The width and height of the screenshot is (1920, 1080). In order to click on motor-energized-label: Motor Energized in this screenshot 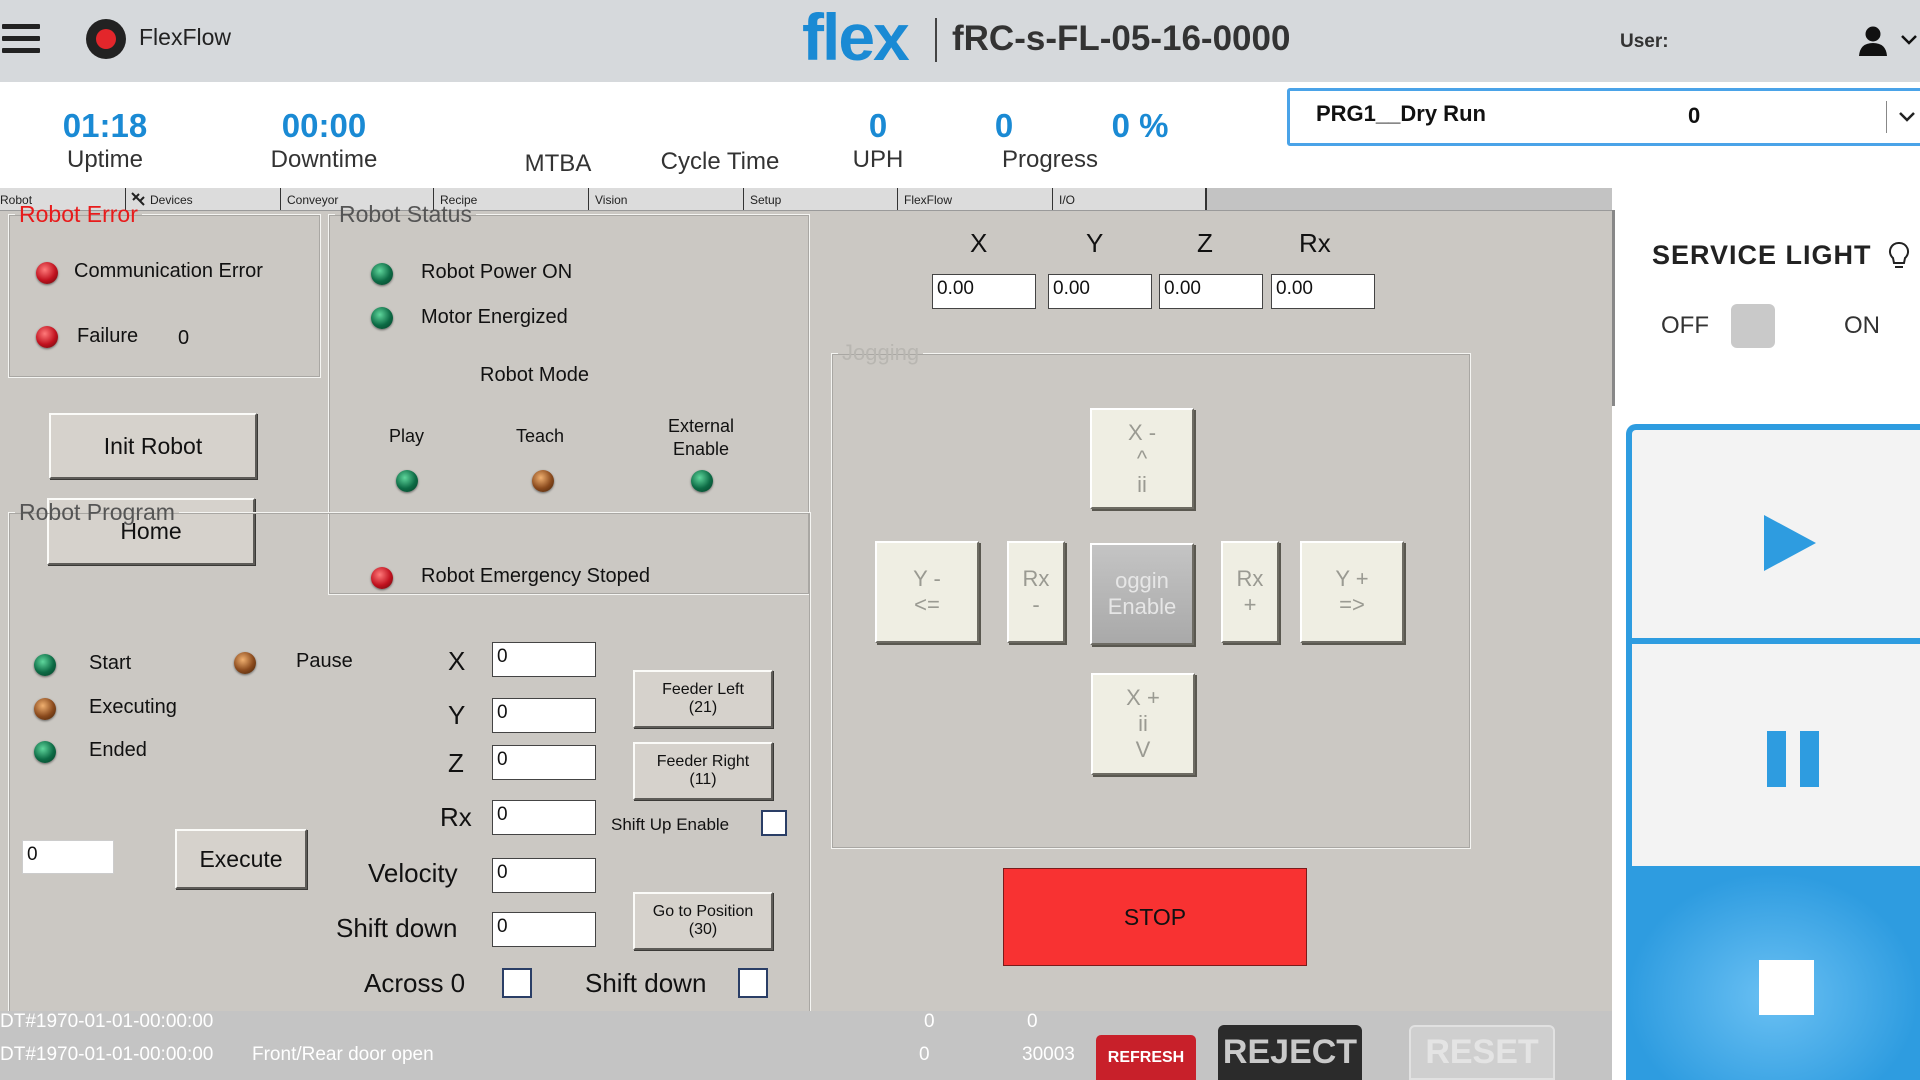, I will do `click(494, 317)`.